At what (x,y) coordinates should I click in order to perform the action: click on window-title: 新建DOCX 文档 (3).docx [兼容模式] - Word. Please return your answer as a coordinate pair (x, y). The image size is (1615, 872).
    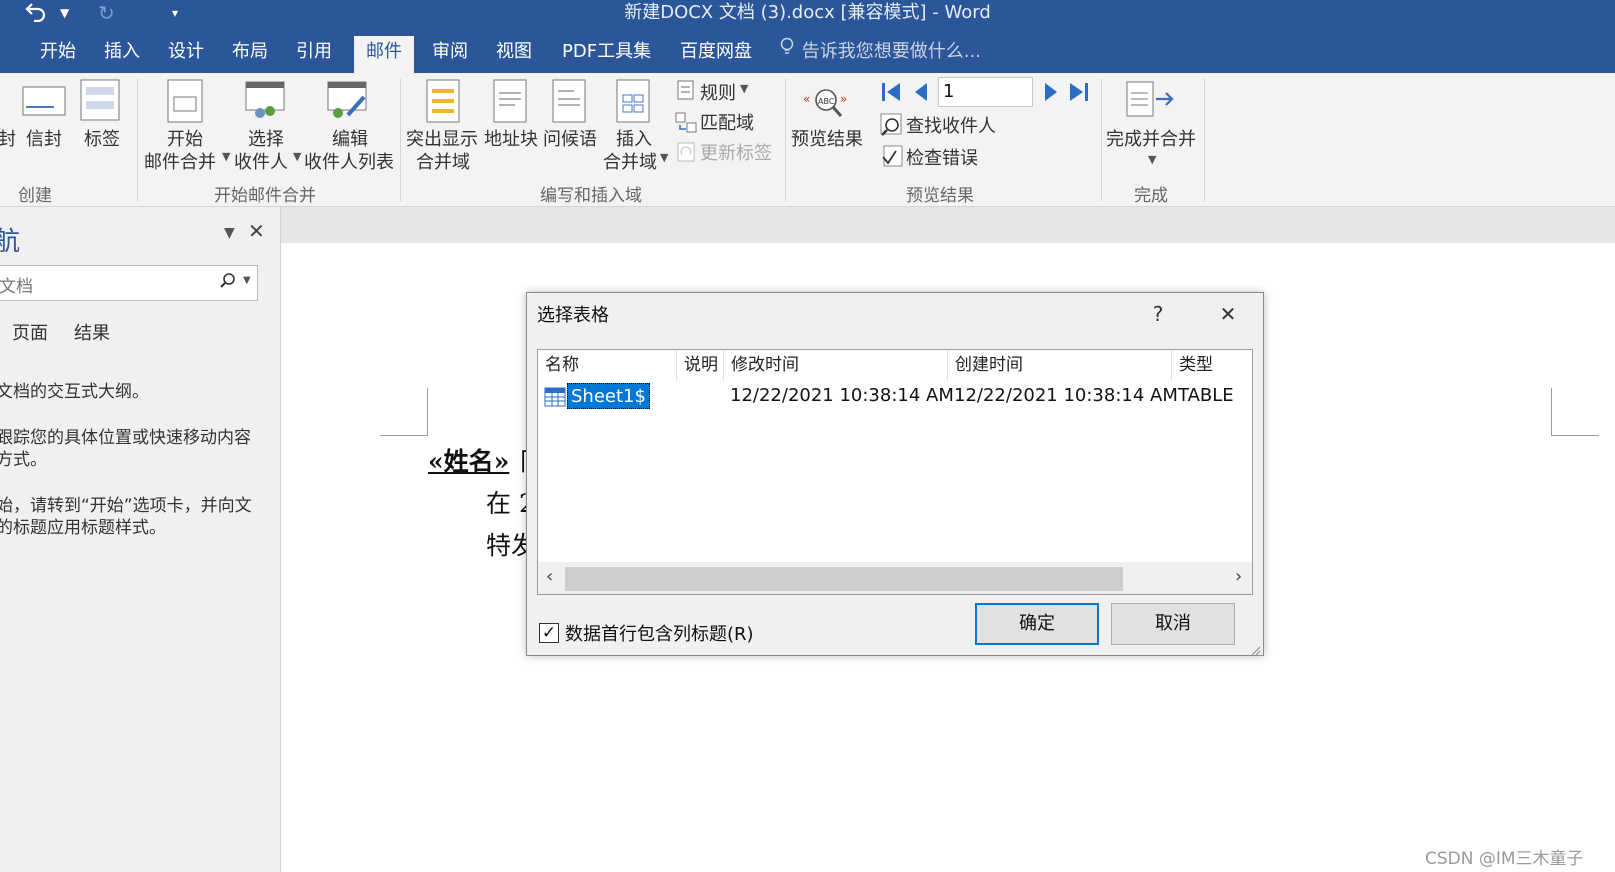
    Looking at the image, I should click on (807, 12).